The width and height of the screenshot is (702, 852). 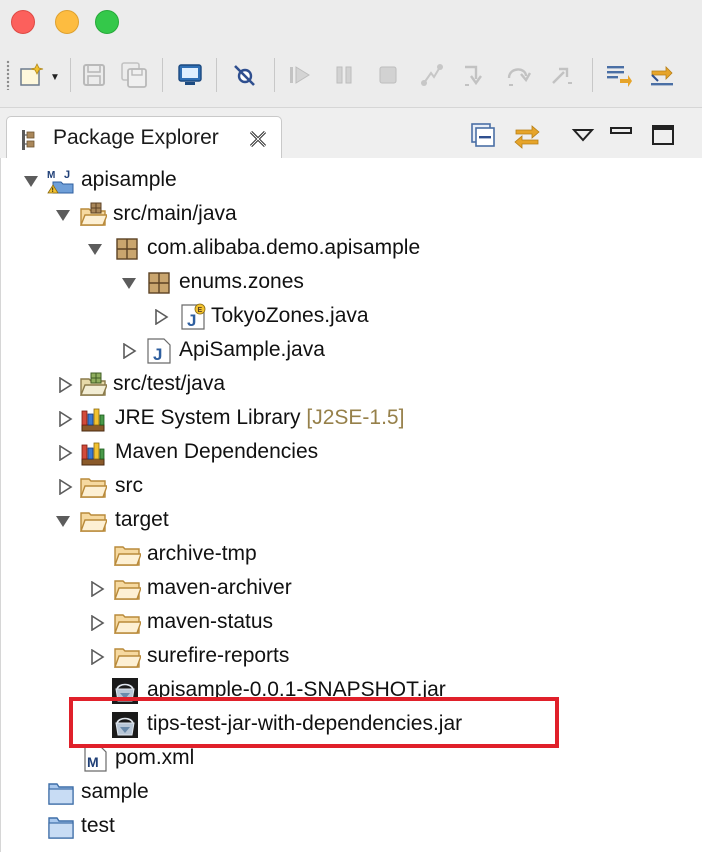 I want to click on zoom-window-button, so click(x=107, y=22).